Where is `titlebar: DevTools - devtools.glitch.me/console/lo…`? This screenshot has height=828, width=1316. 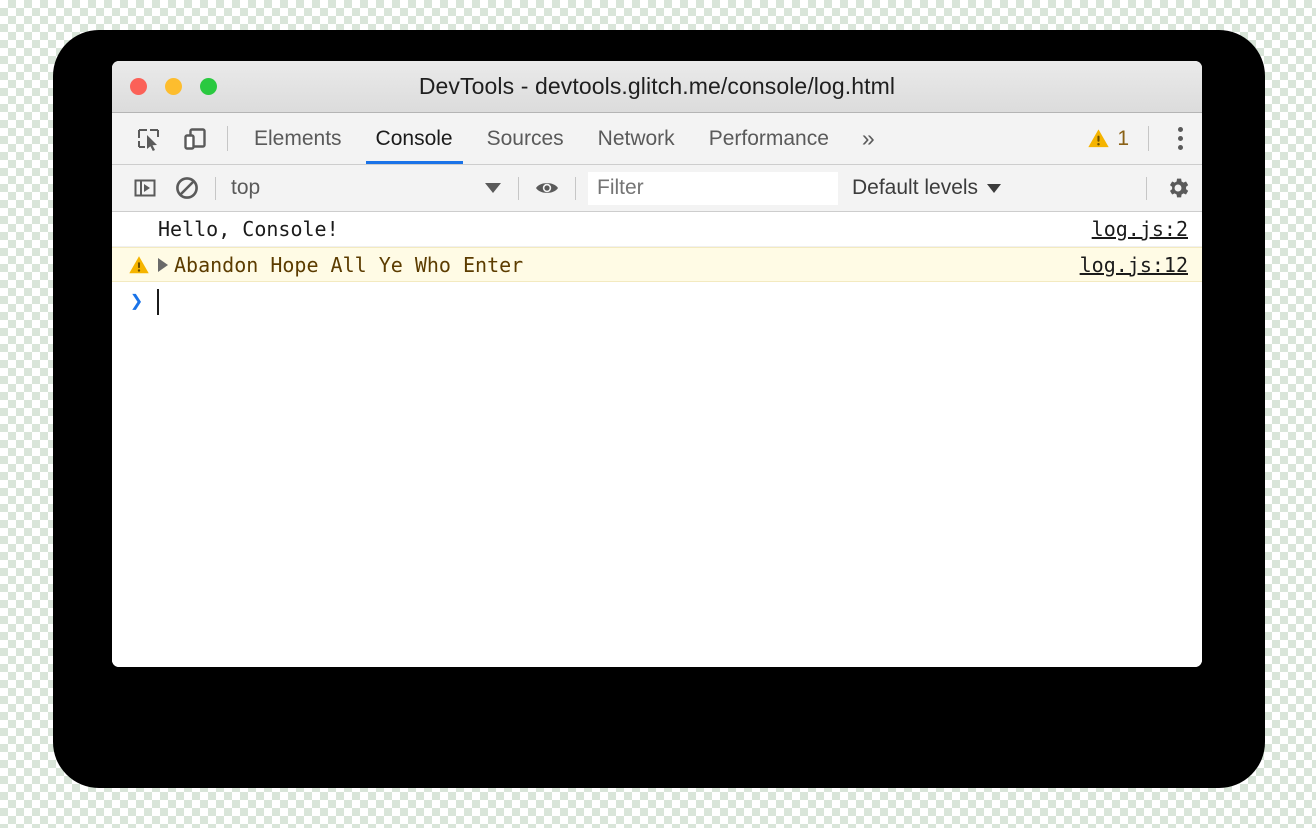
titlebar: DevTools - devtools.glitch.me/console/lo… is located at coordinates (657, 87).